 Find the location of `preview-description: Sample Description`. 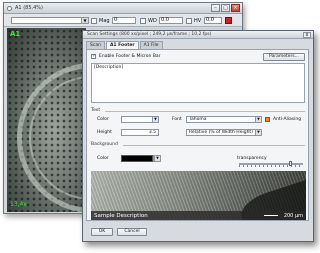

preview-description: Sample Description is located at coordinates (121, 216).